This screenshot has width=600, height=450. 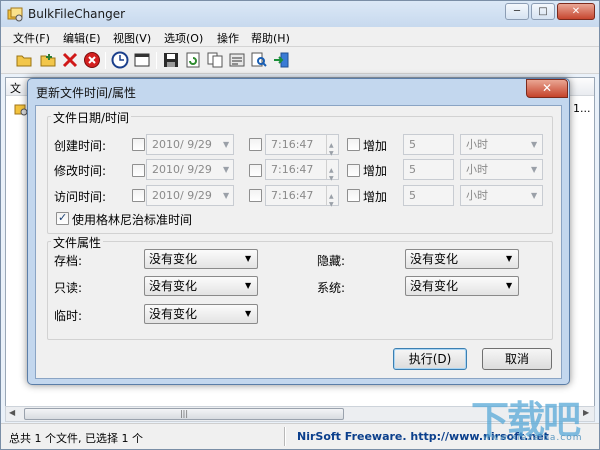 I want to click on temporary-select: 没有变化 ▼, so click(x=201, y=314).